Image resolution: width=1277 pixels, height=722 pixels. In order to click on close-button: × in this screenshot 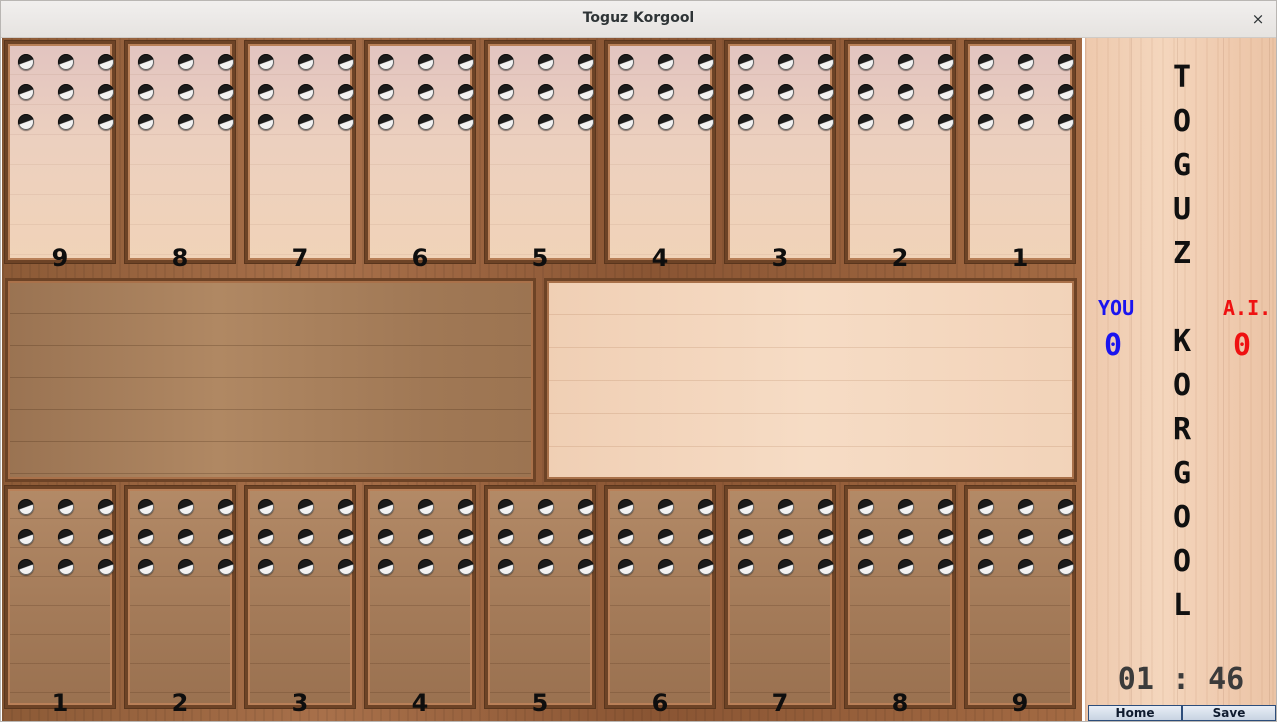, I will do `click(1258, 19)`.